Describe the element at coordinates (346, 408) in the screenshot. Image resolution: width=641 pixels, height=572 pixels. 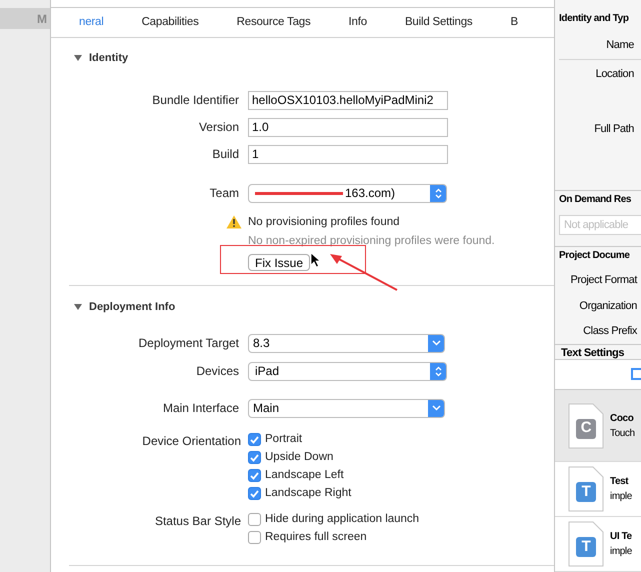
I see `combo-box: Main` at that location.